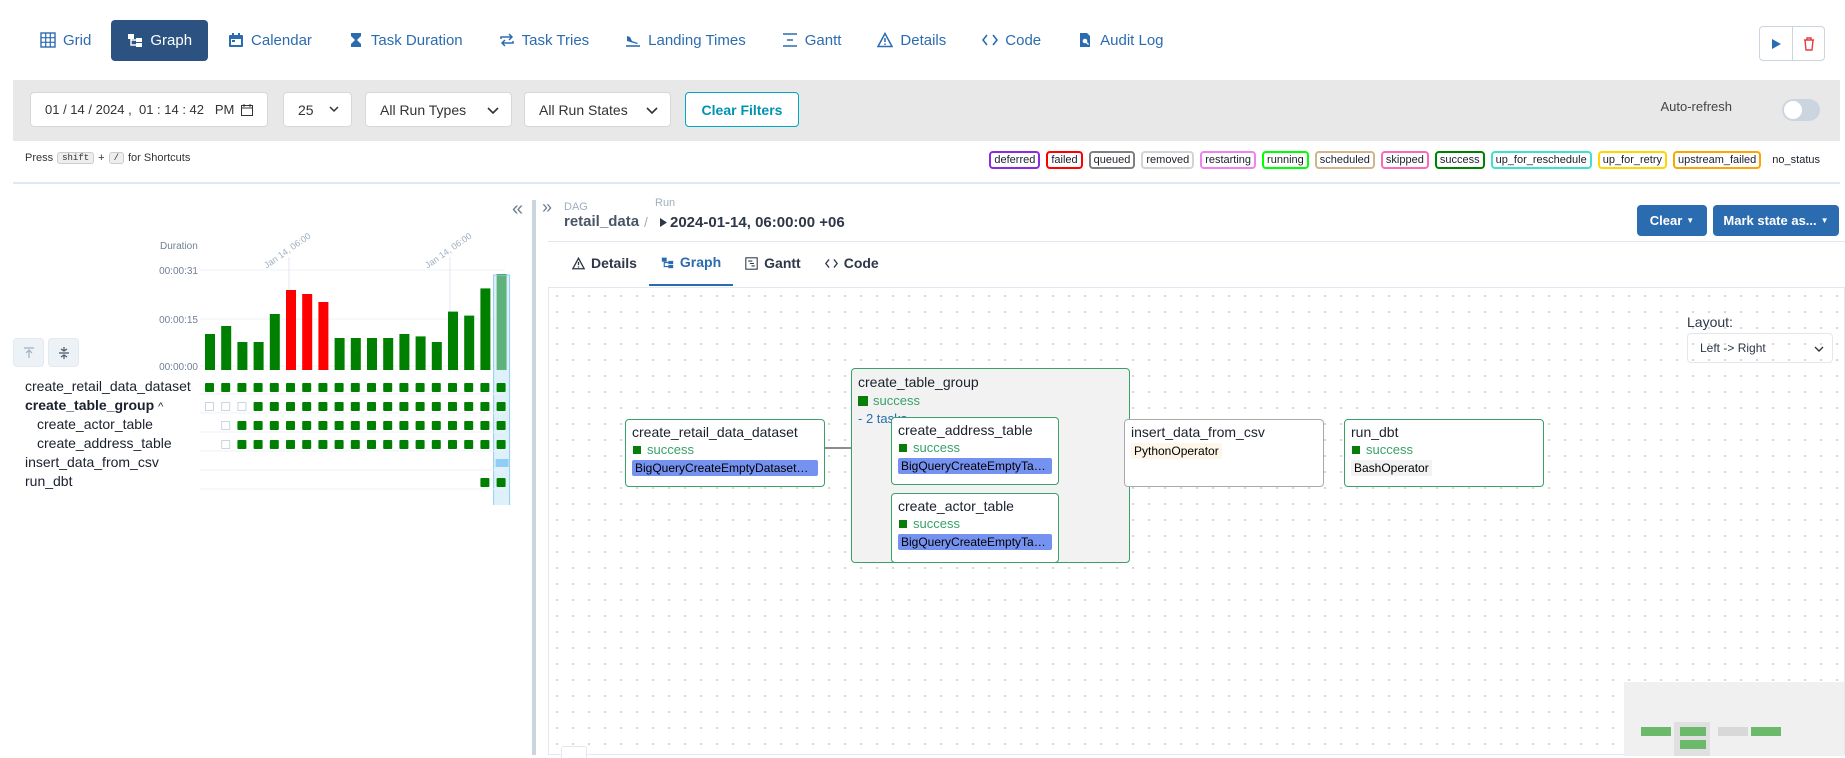 The height and width of the screenshot is (758, 1845). I want to click on task-row-create-table-group: create_table_group ^, so click(94, 405).